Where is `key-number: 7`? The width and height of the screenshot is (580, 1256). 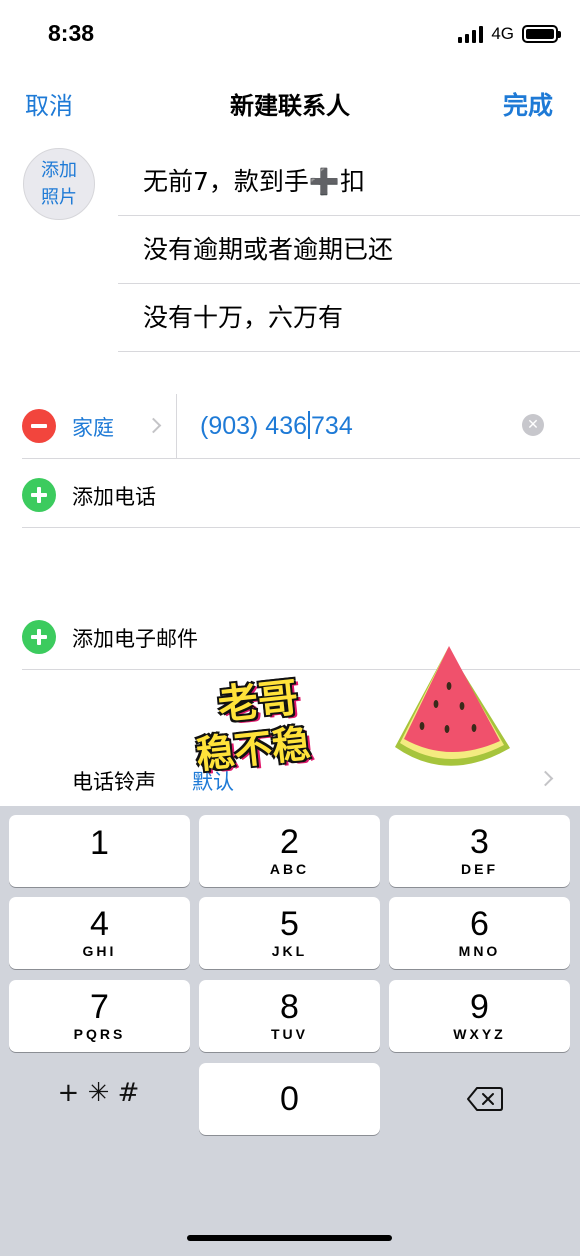
key-number: 7 is located at coordinates (99, 1007).